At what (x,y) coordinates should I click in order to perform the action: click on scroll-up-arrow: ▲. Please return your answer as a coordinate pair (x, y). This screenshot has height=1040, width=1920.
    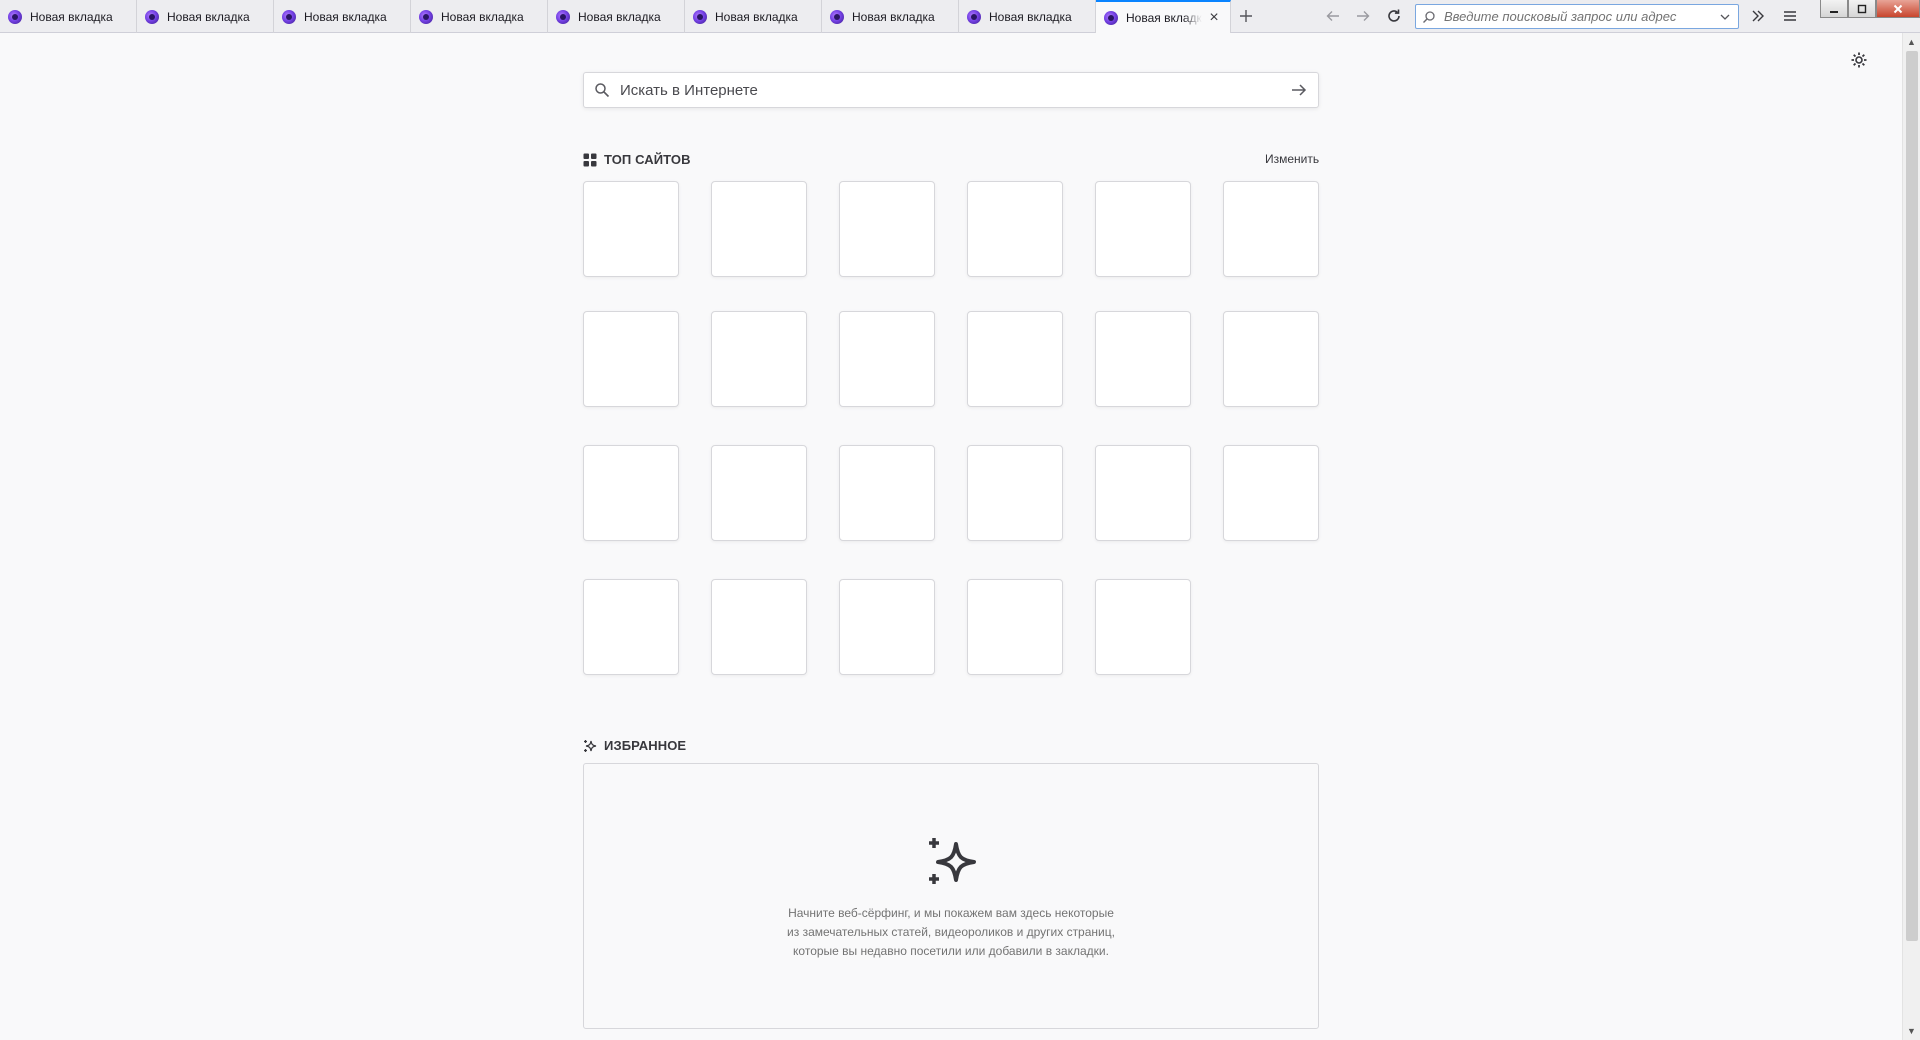
    Looking at the image, I should click on (1911, 42).